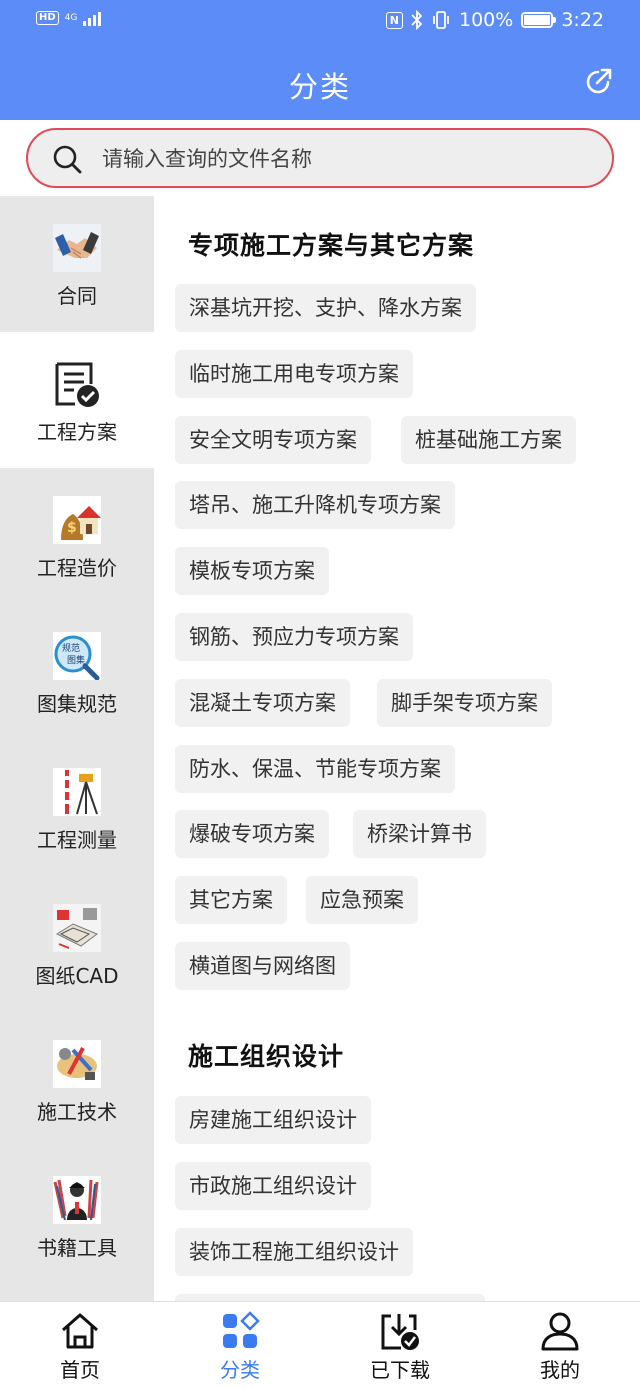 The height and width of the screenshot is (1387, 640). I want to click on section-title: 专项施工方案与其它方案, so click(331, 245).